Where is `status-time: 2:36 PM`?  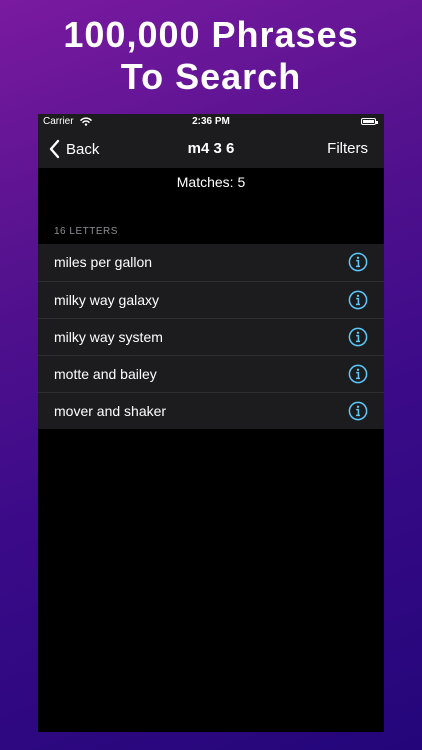
status-time: 2:36 PM is located at coordinates (211, 121).